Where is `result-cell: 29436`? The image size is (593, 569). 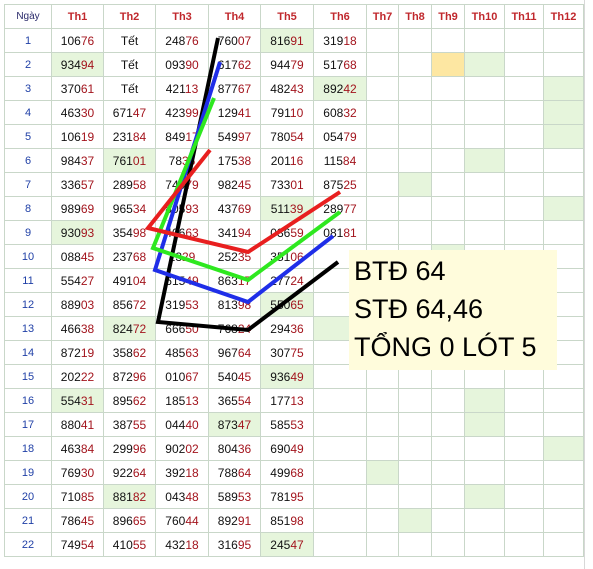 result-cell: 29436 is located at coordinates (287, 328).